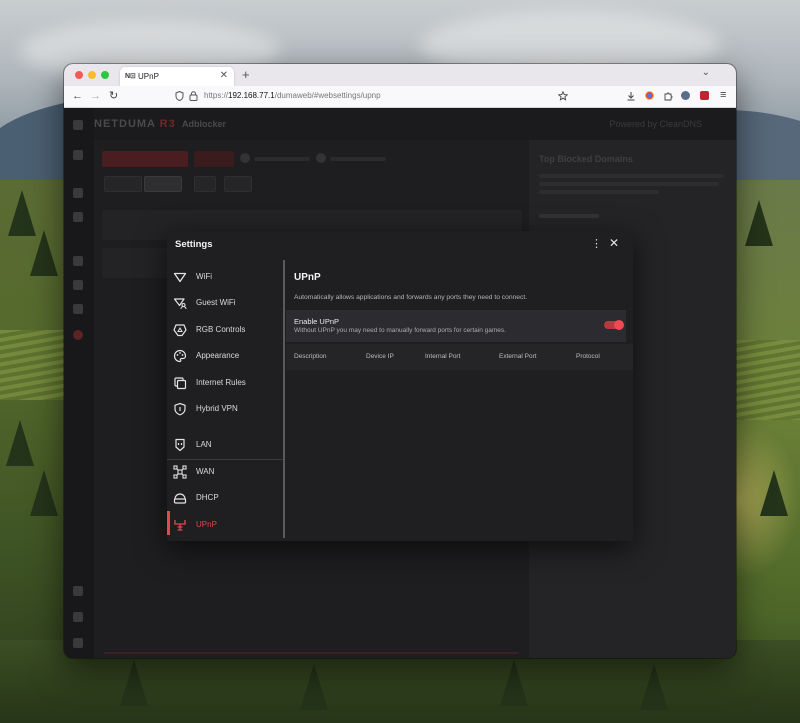 This screenshot has width=800, height=723. I want to click on netduma-favicon-icon: N⊡, so click(130, 76).